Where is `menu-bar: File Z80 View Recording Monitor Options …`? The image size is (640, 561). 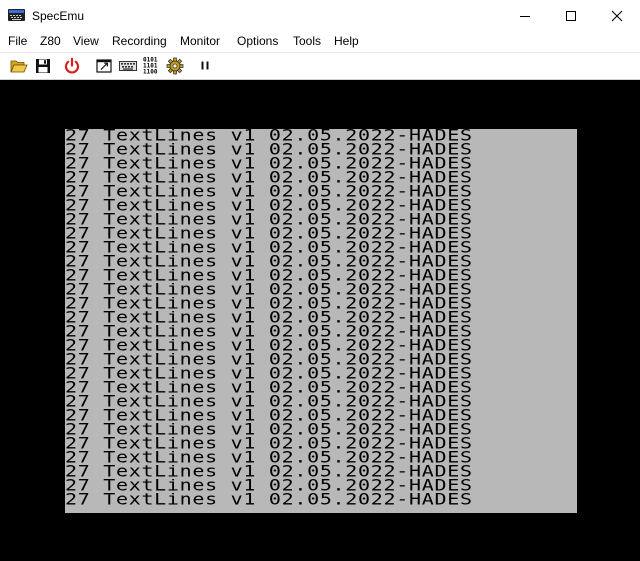 menu-bar: File Z80 View Recording Monitor Options … is located at coordinates (320, 41).